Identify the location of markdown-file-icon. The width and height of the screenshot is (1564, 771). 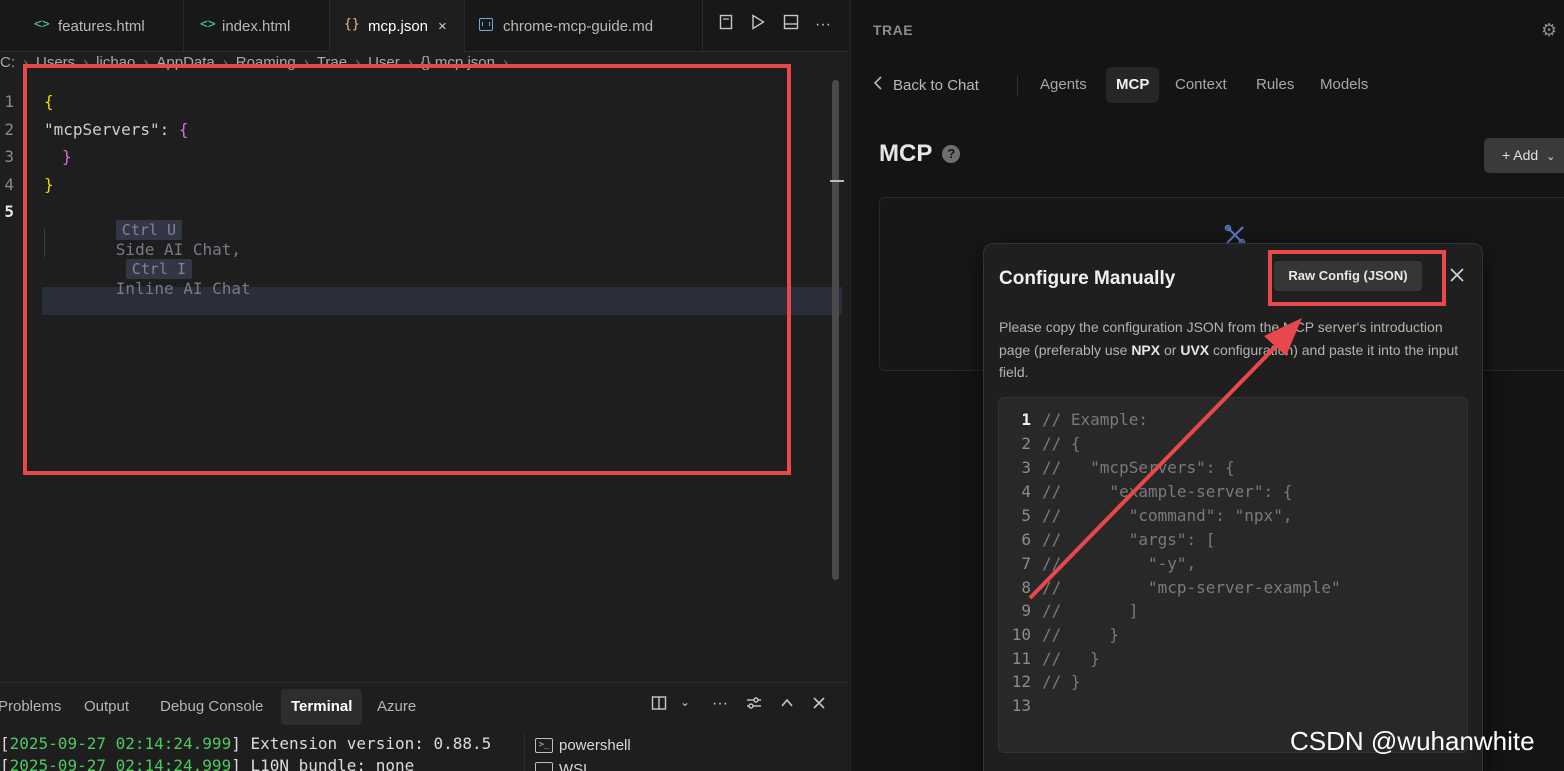
(486, 24).